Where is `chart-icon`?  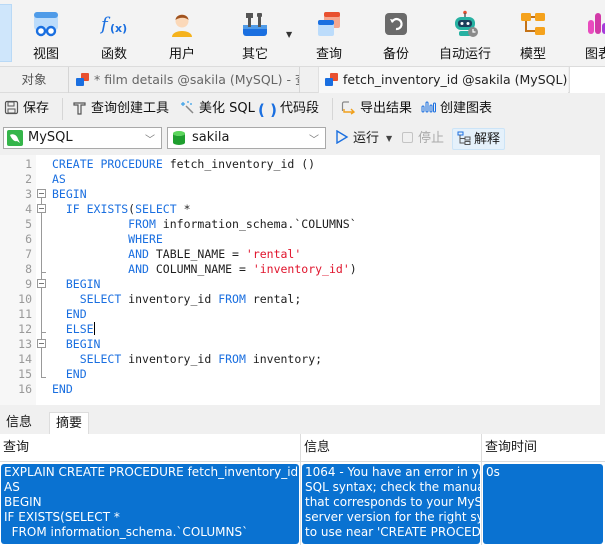
chart-icon is located at coordinates (596, 23).